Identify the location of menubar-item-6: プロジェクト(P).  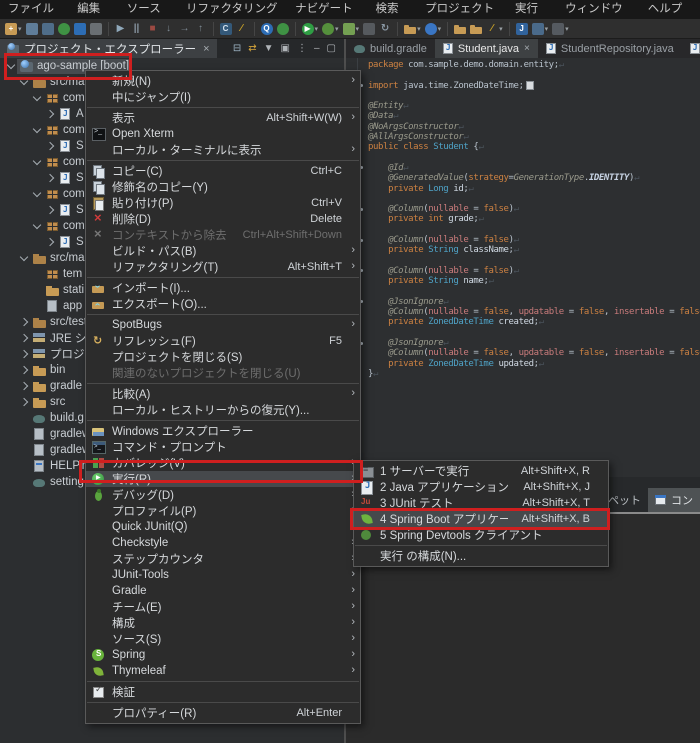
(462, 17).